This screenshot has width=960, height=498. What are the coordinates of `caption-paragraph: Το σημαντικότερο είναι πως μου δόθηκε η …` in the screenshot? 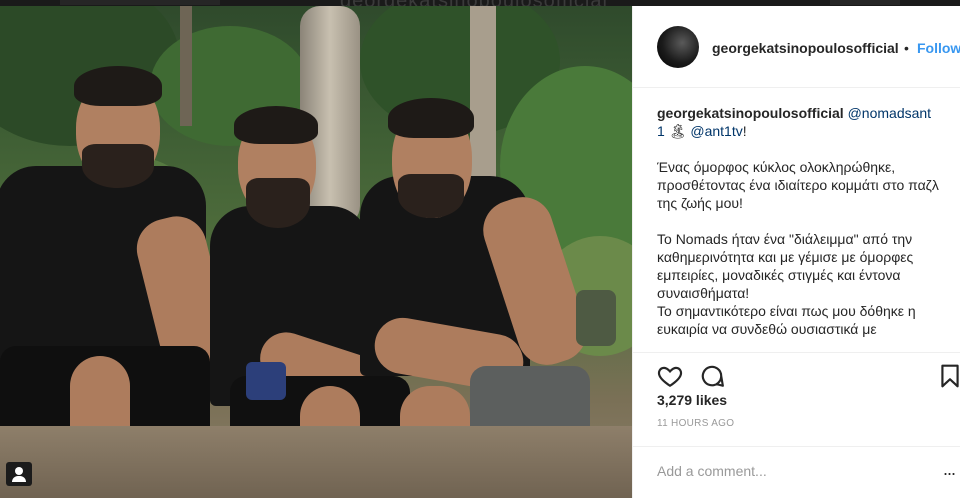 It's located at (786, 320).